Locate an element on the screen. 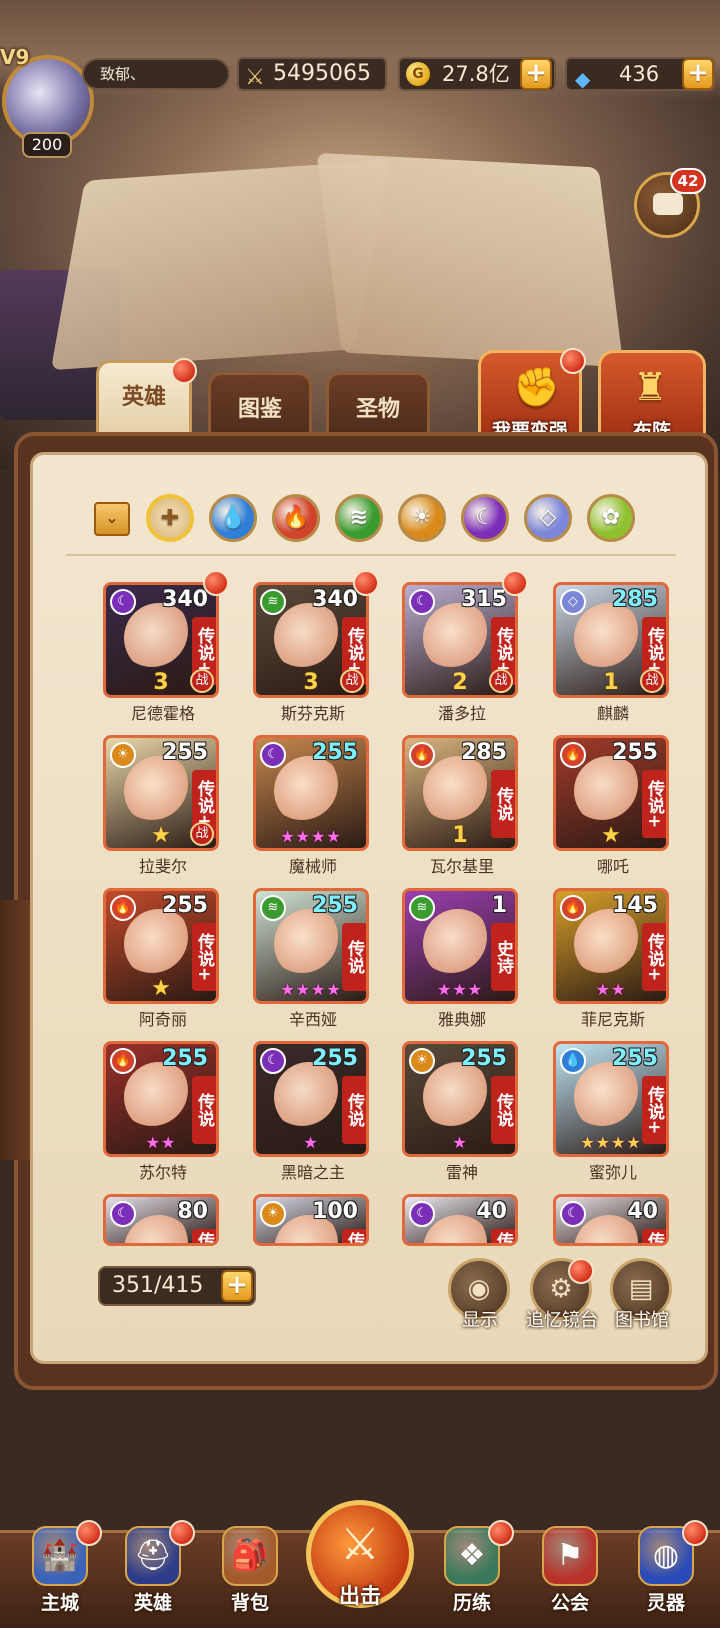 The height and width of the screenshot is (1628, 720). hero-portrait: ☾ 255 ★★★★ is located at coordinates (311, 793).